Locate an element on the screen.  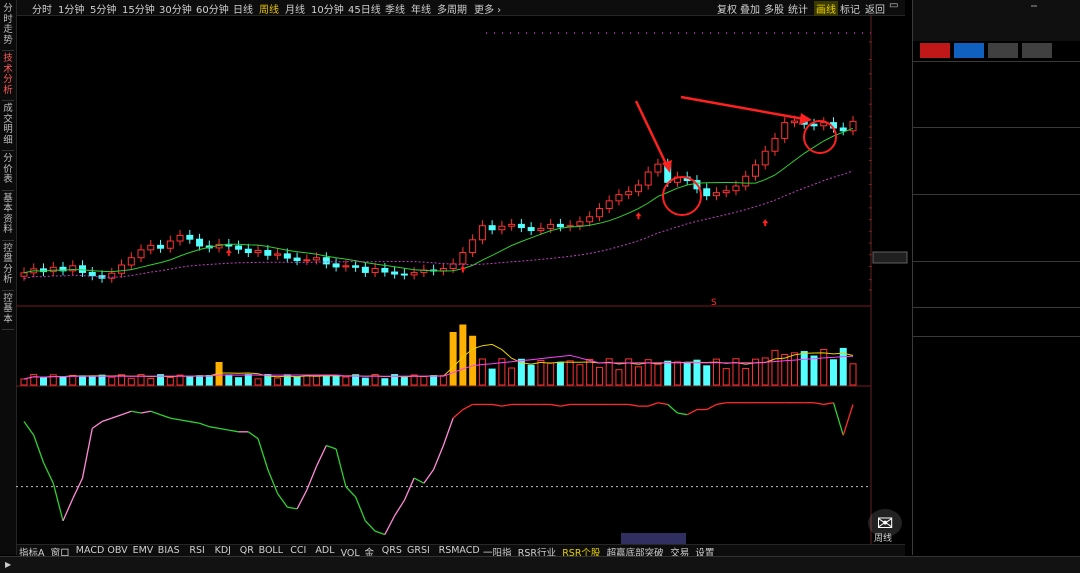
left-tab-6: 控基本 is located at coordinates (8, 309).